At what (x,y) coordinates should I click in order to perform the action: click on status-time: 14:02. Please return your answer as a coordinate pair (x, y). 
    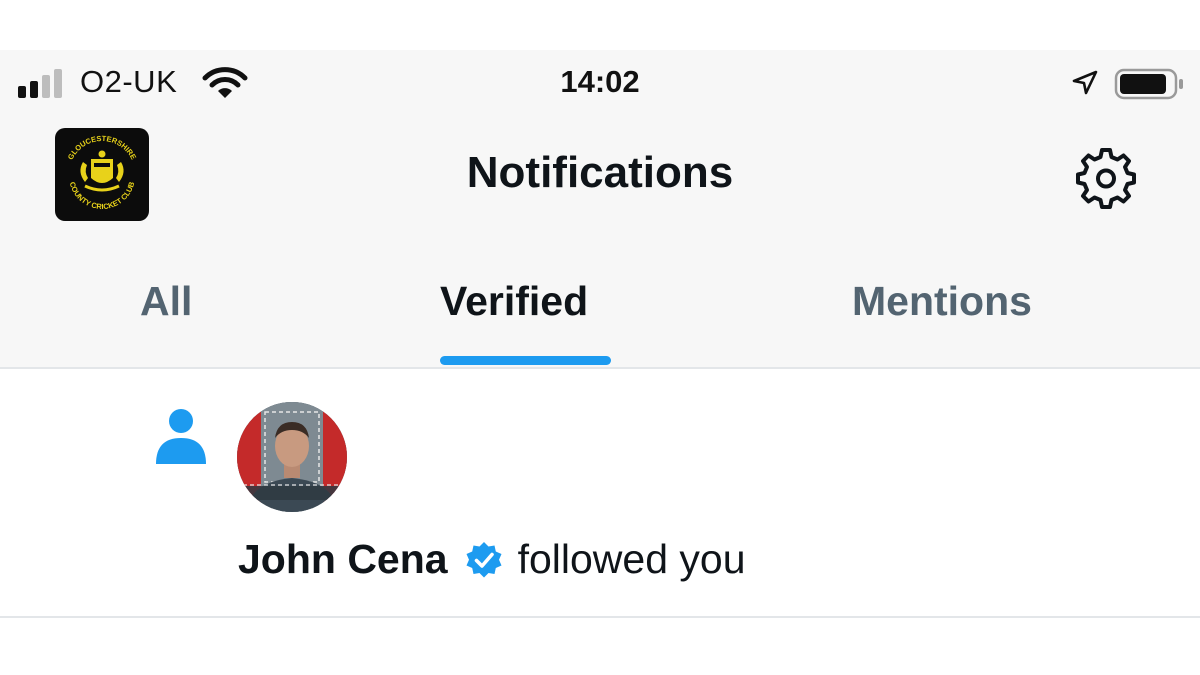
    Looking at the image, I should click on (600, 81).